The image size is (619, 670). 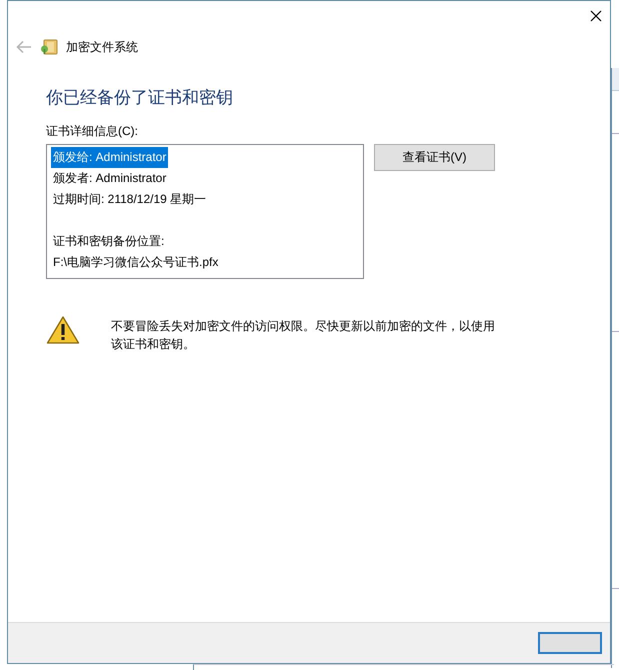 What do you see at coordinates (92, 131) in the screenshot?
I see `field-label: 证书详细信息(C):` at bounding box center [92, 131].